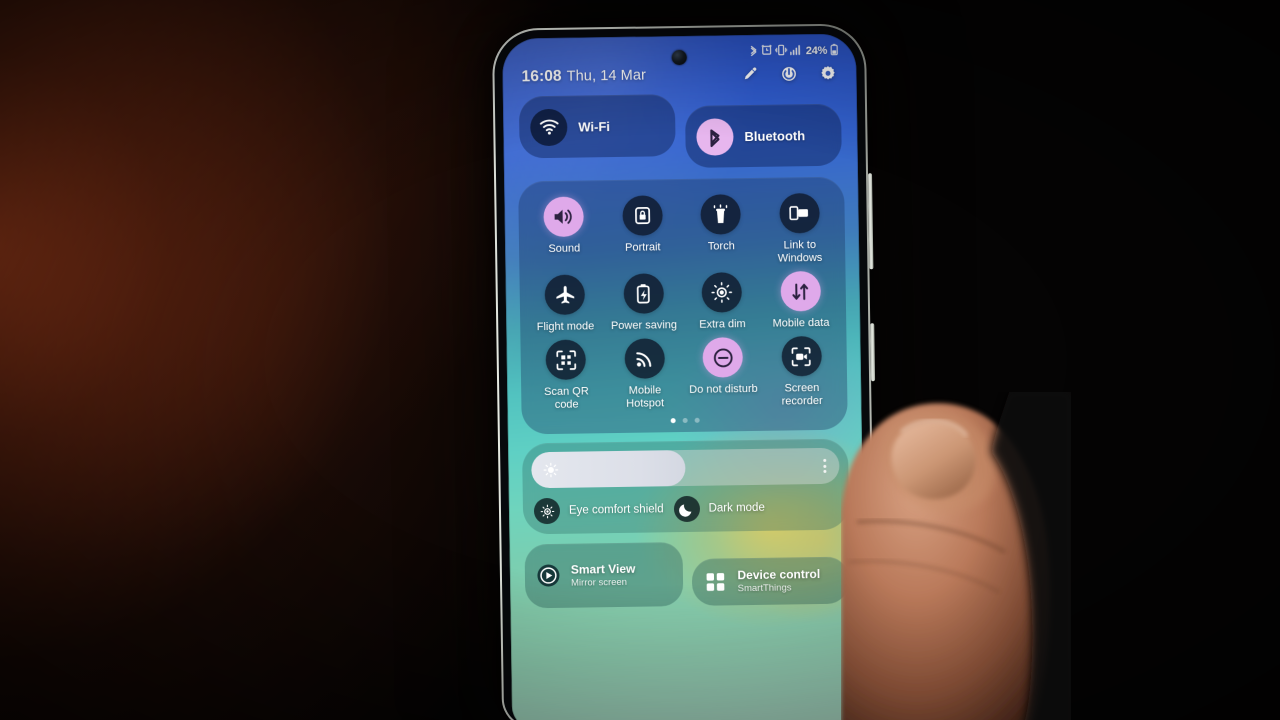 The image size is (1280, 720). What do you see at coordinates (775, 135) in the screenshot?
I see `bluetooth-label: Bluetooth` at bounding box center [775, 135].